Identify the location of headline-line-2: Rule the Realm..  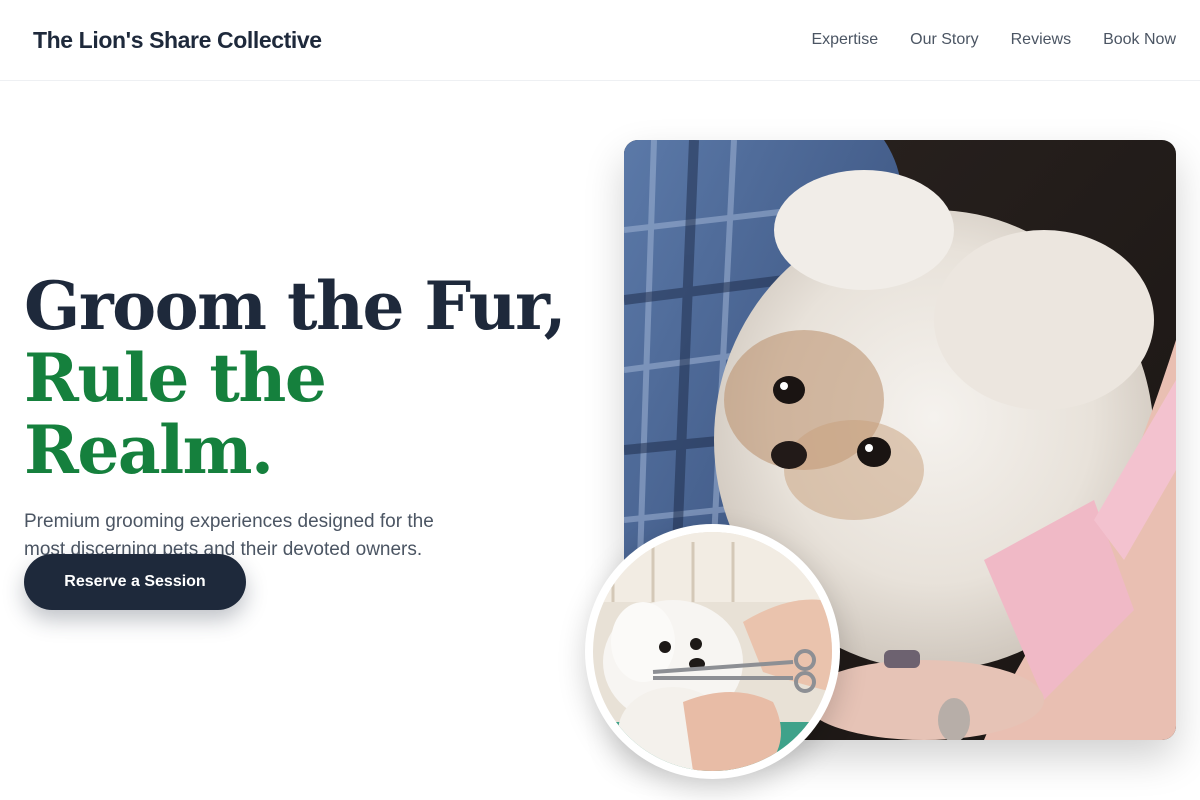
(175, 414).